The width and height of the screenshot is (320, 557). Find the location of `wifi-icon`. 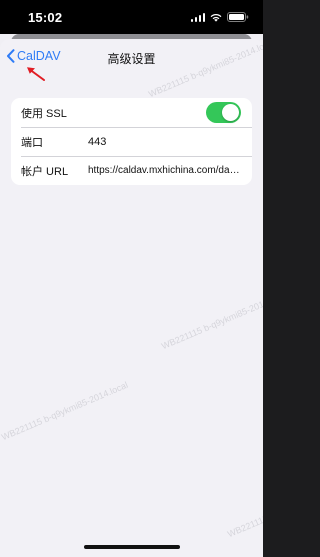

wifi-icon is located at coordinates (216, 17).